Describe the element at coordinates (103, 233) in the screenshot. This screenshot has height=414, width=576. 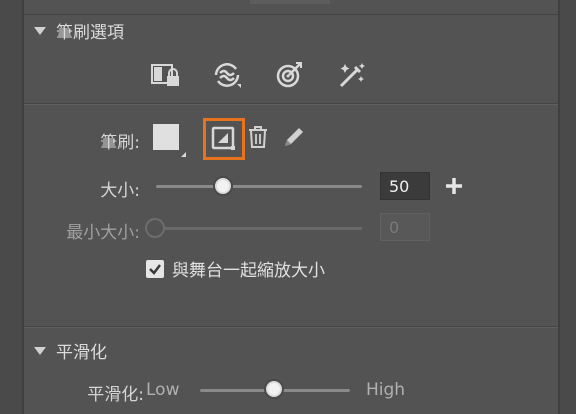
I see `min-size-label: 最小大小:` at that location.